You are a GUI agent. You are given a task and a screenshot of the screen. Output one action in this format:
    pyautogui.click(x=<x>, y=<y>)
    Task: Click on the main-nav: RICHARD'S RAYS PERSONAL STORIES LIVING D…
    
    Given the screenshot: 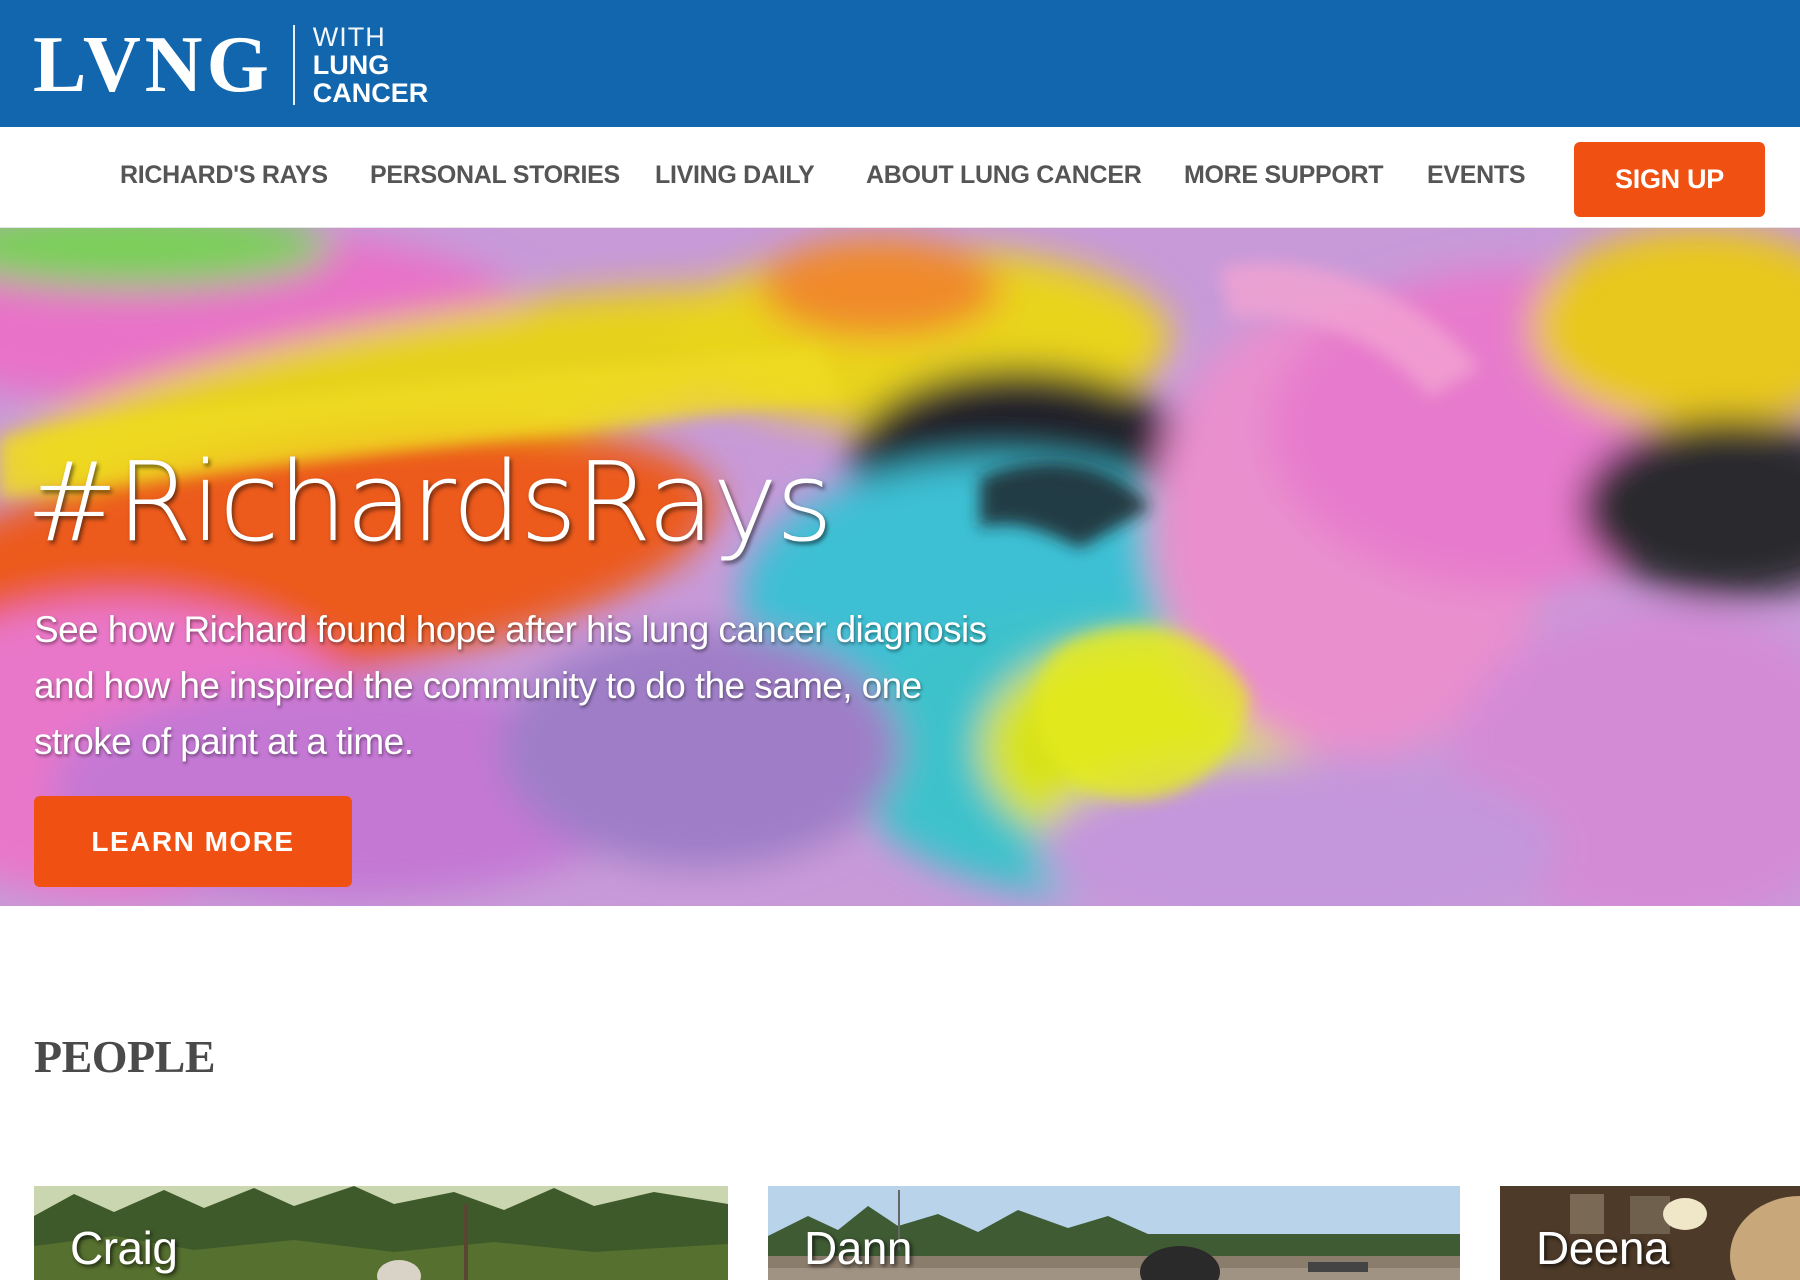 What is the action you would take?
    pyautogui.click(x=900, y=177)
    